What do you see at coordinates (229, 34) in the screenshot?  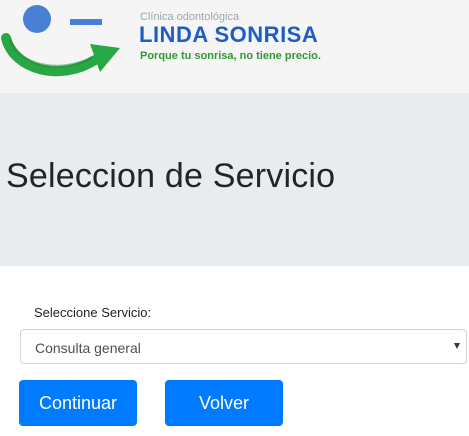 I see `brand-name: LINDA SONRISA` at bounding box center [229, 34].